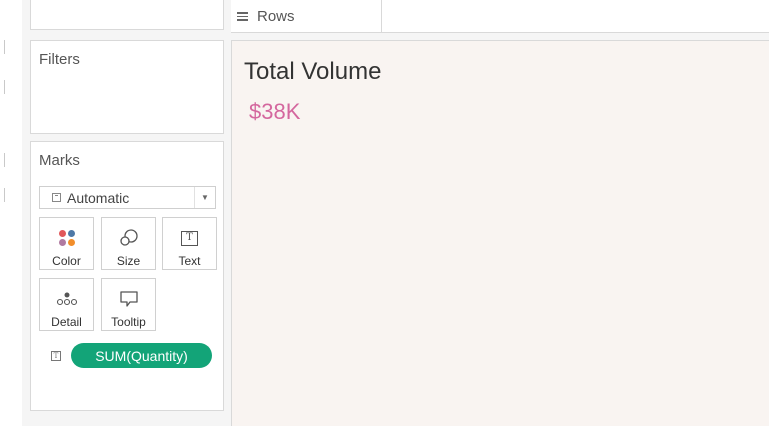 The height and width of the screenshot is (426, 769). Describe the element at coordinates (66, 261) in the screenshot. I see `color-label: Color` at that location.